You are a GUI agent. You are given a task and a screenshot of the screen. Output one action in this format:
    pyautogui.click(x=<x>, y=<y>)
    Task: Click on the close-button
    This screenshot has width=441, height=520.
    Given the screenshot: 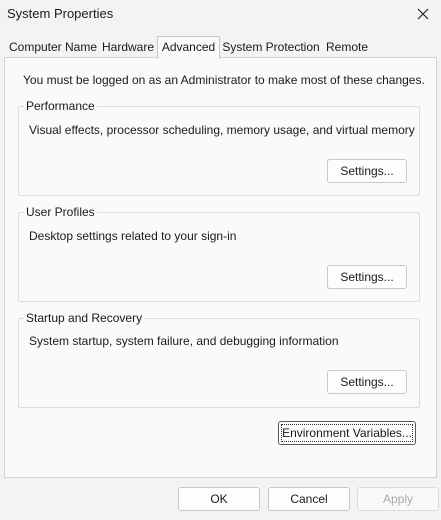 What is the action you would take?
    pyautogui.click(x=423, y=14)
    